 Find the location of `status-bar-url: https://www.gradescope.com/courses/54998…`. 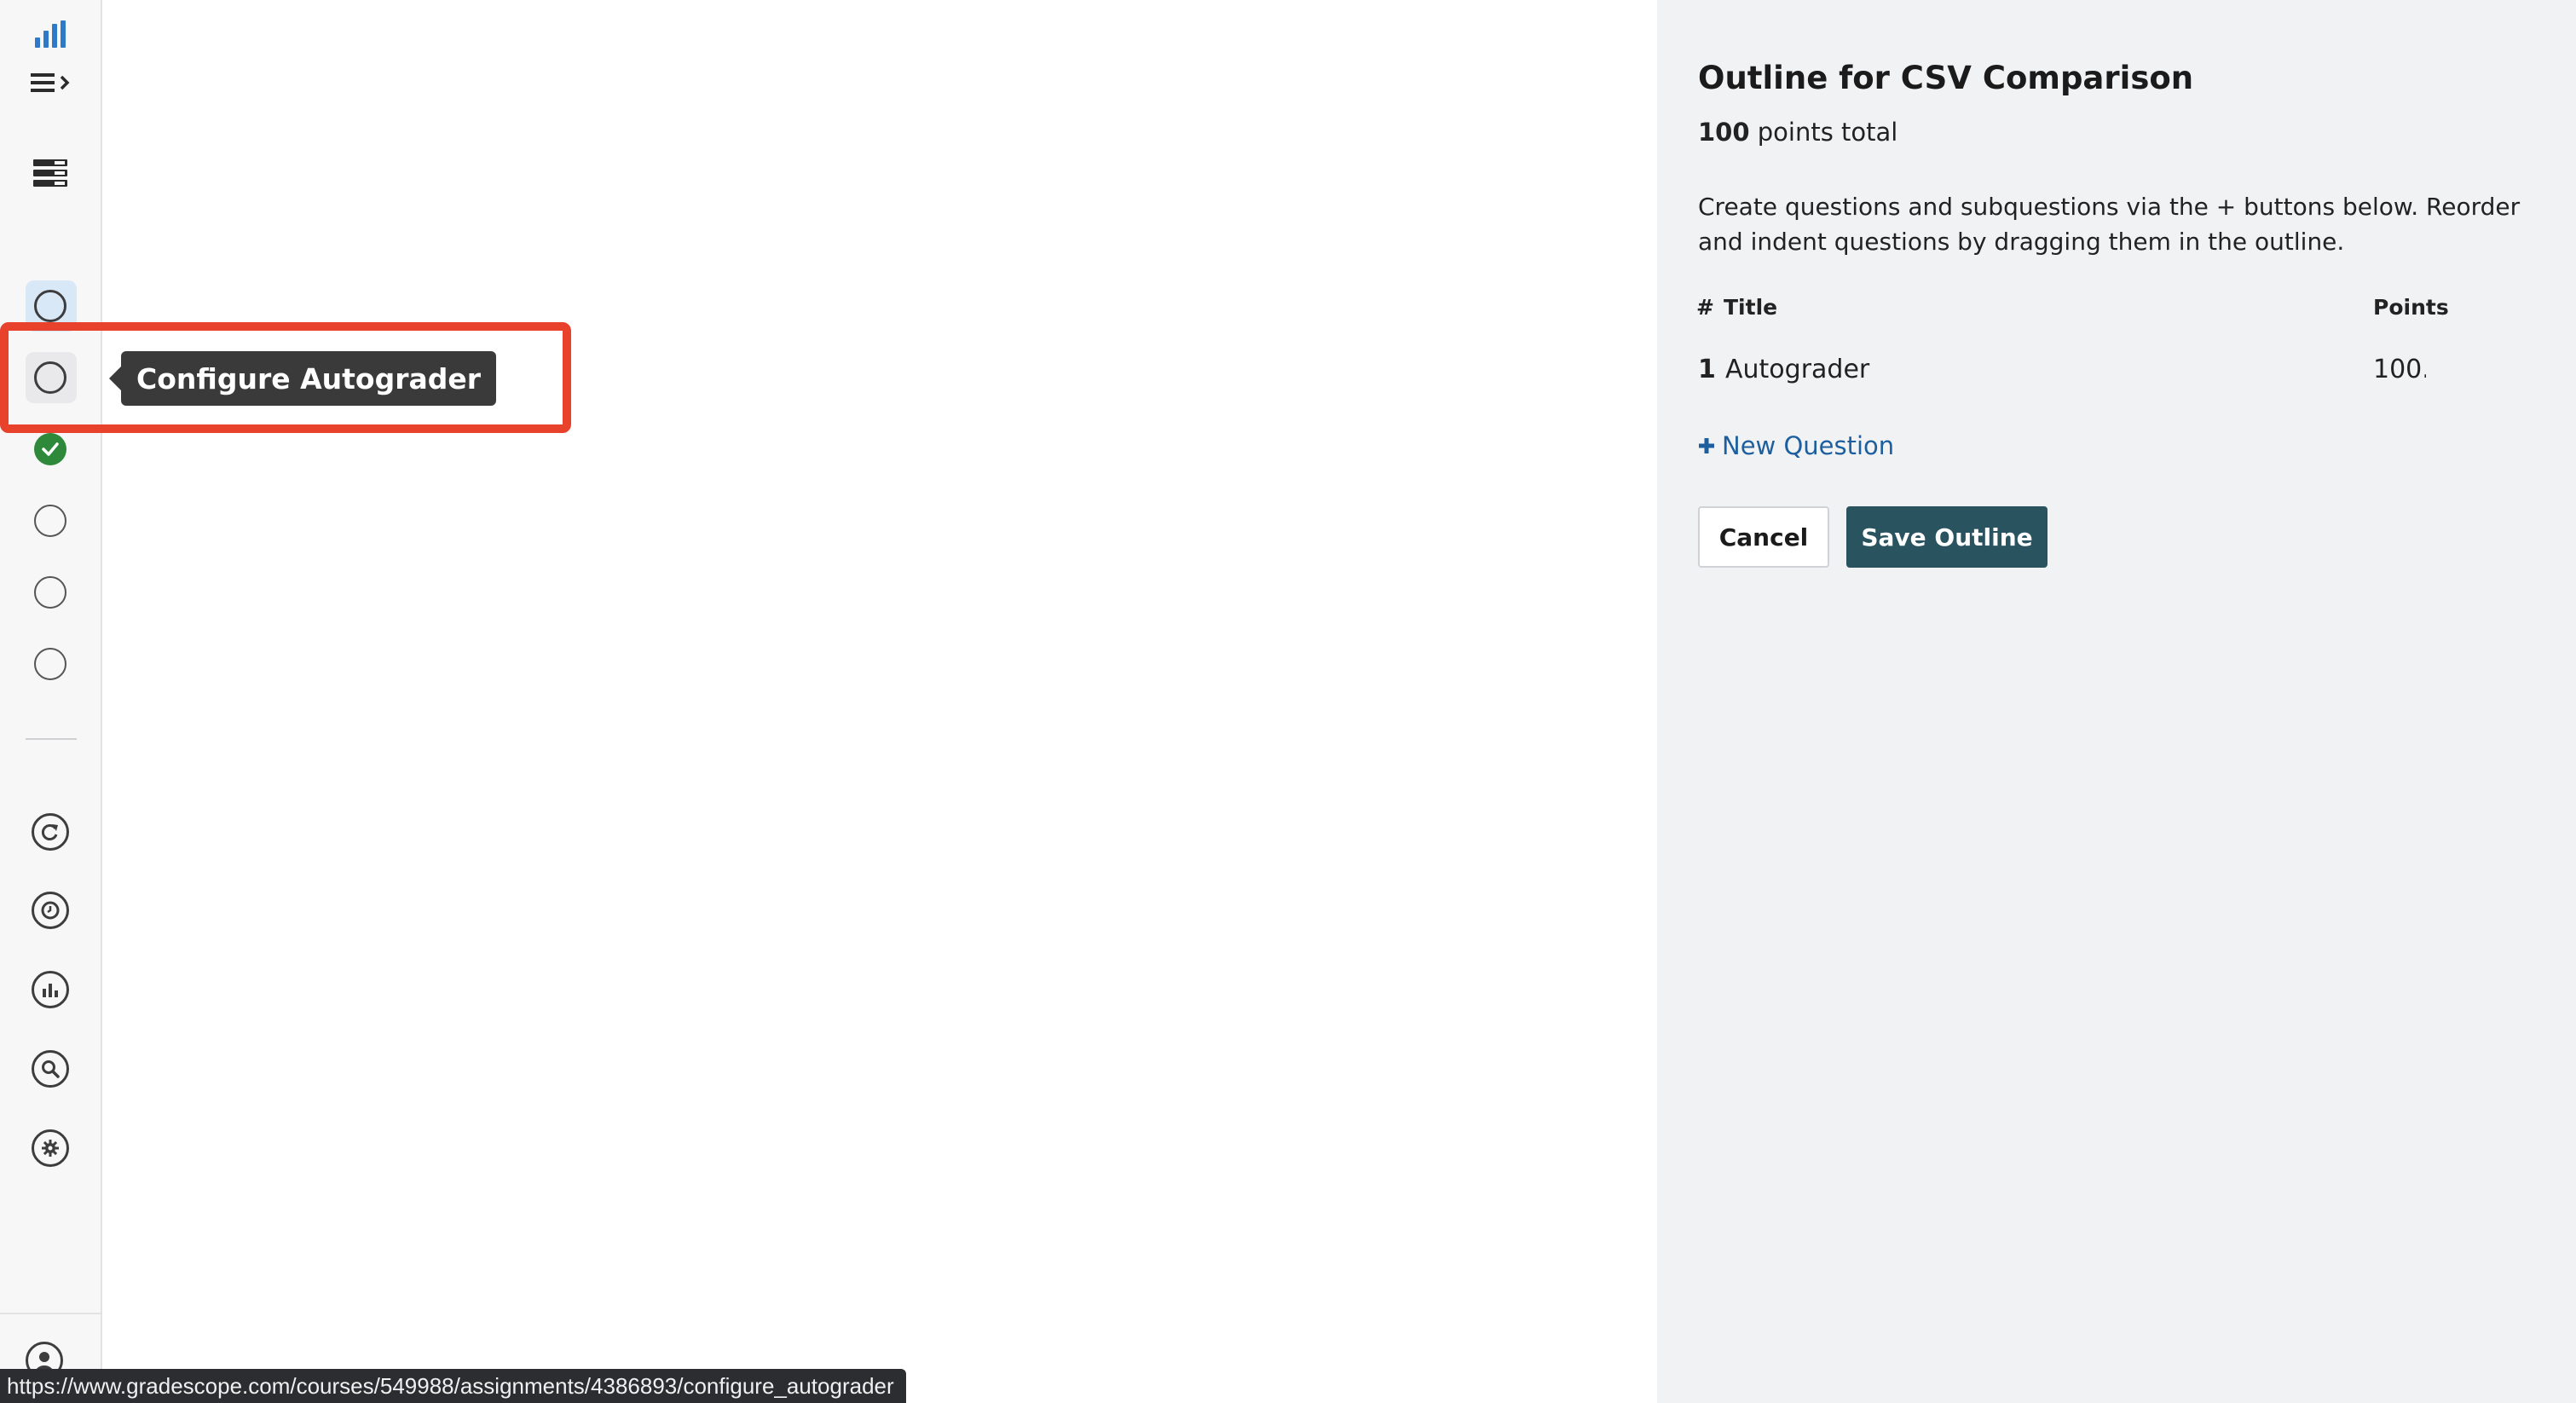

status-bar-url: https://www.gradescope.com/courses/54998… is located at coordinates (453, 1386).